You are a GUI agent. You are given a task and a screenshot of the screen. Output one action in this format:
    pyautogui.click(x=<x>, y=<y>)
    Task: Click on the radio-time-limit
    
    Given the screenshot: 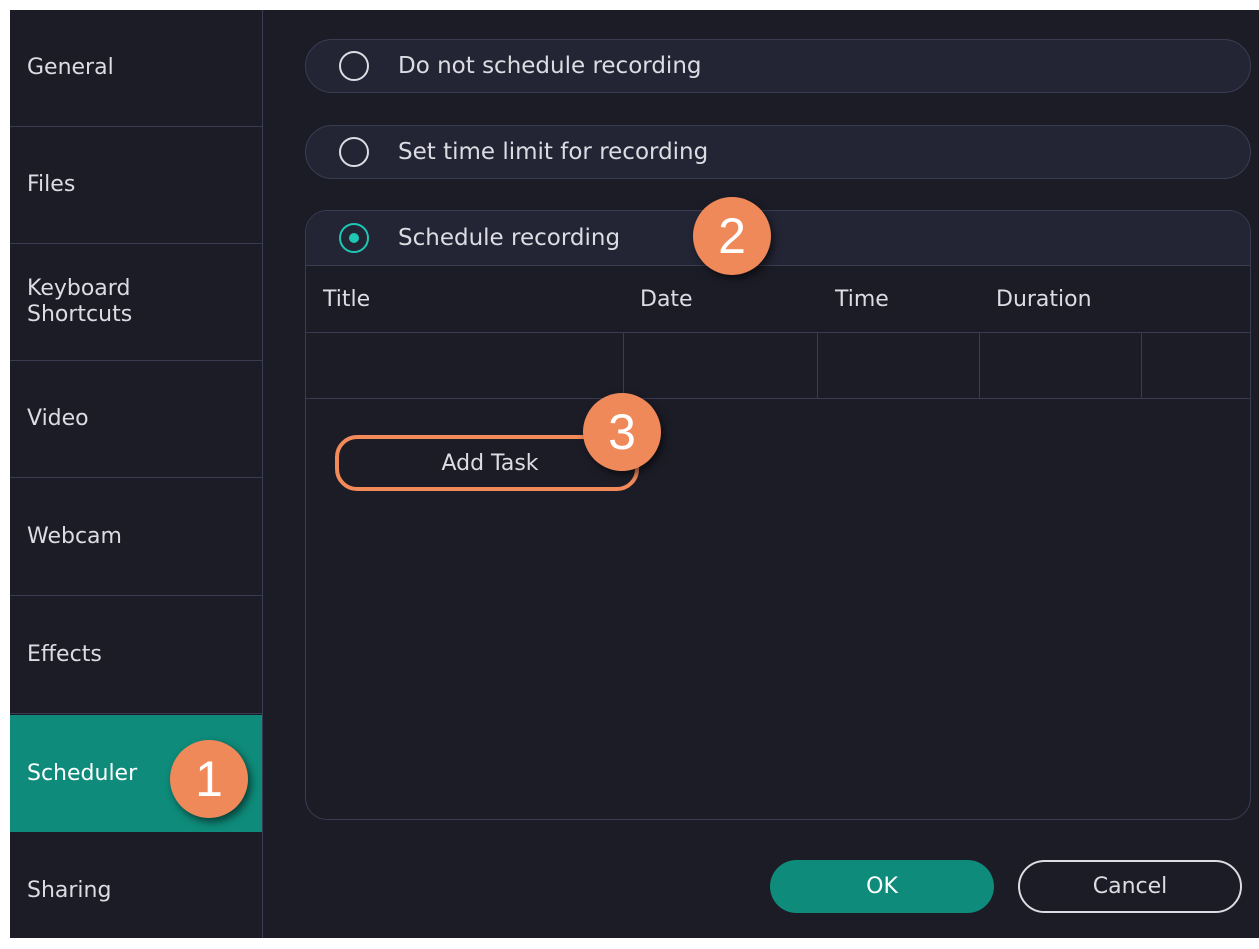 What is the action you would take?
    pyautogui.click(x=354, y=152)
    